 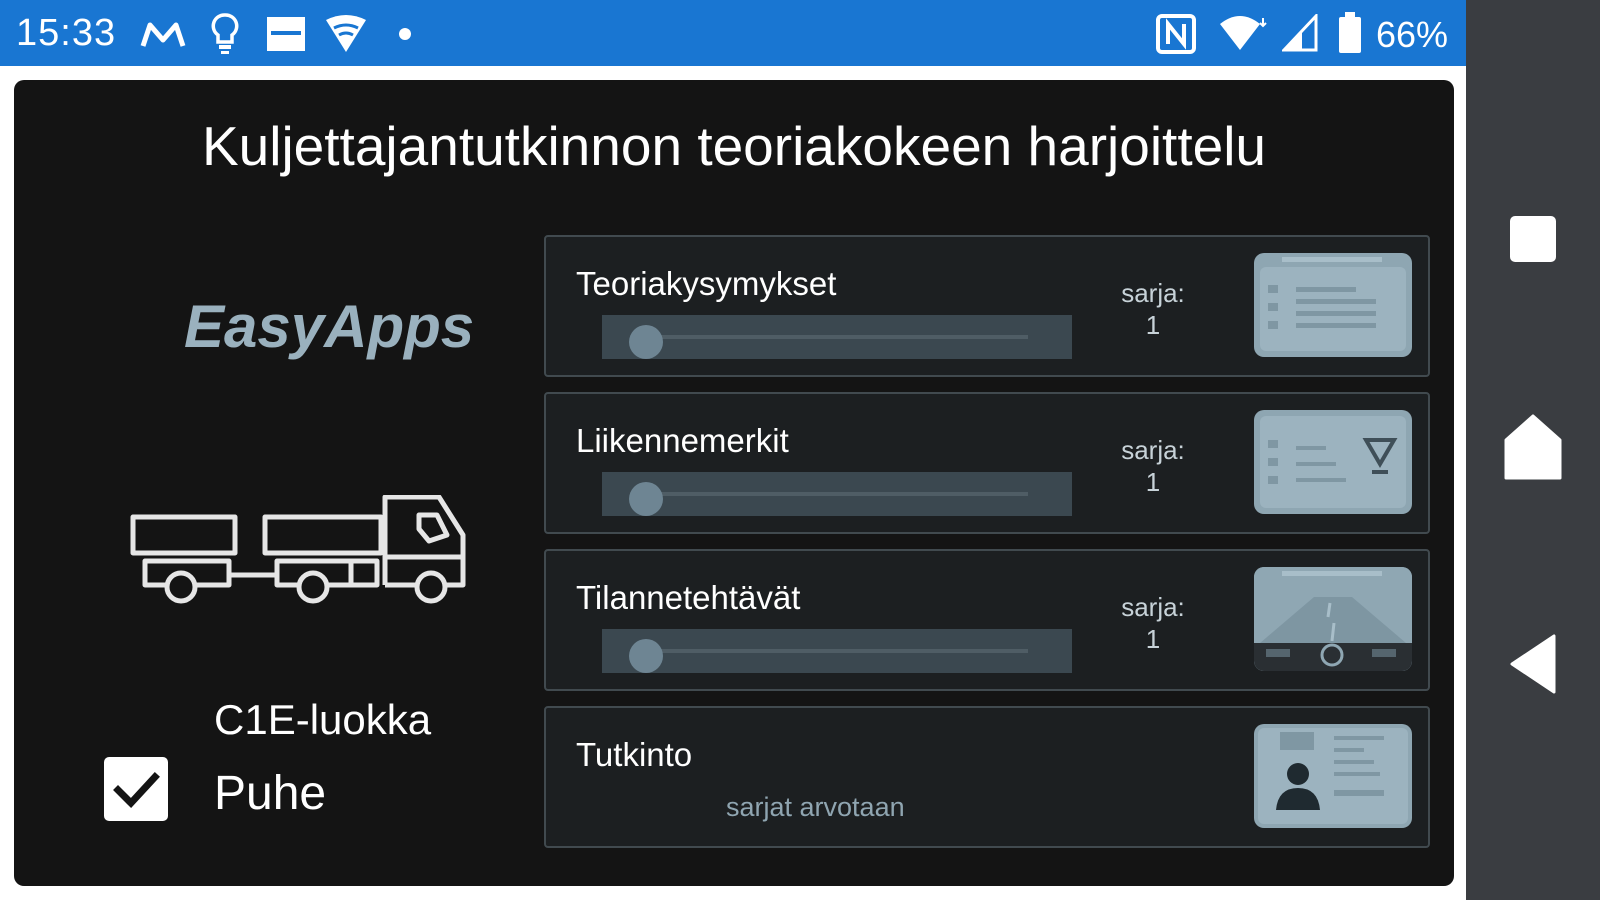 I want to click on card-traffic-signs: Liikennemerkit sarja: 1, so click(x=987, y=463).